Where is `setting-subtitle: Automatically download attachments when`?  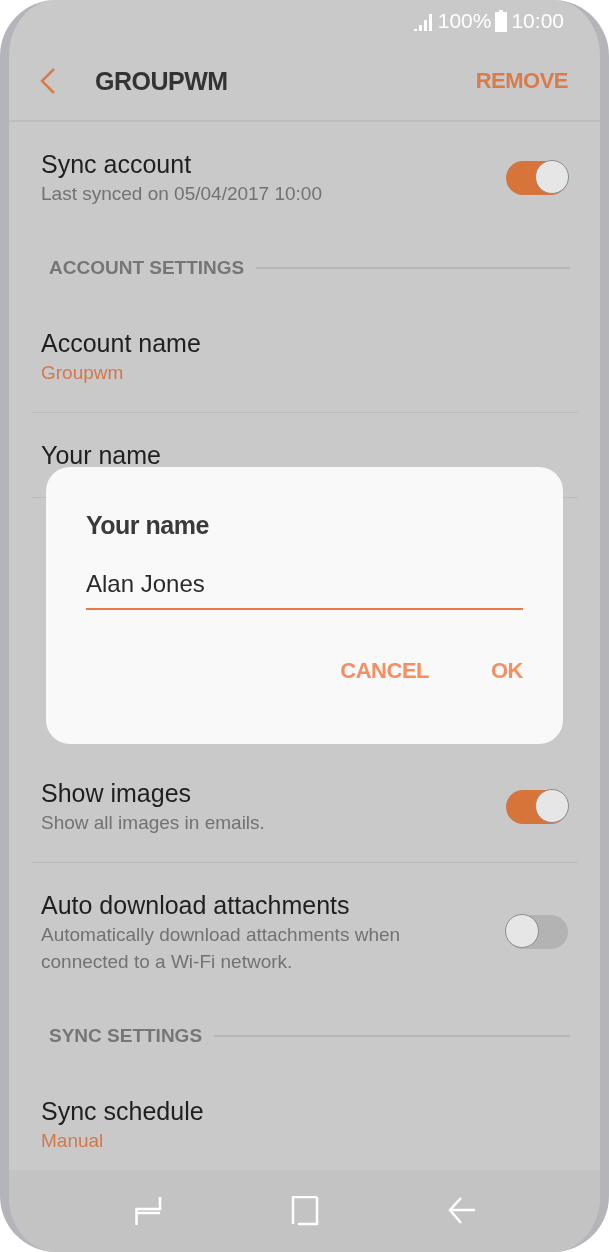 setting-subtitle: Automatically download attachments when is located at coordinates (221, 935).